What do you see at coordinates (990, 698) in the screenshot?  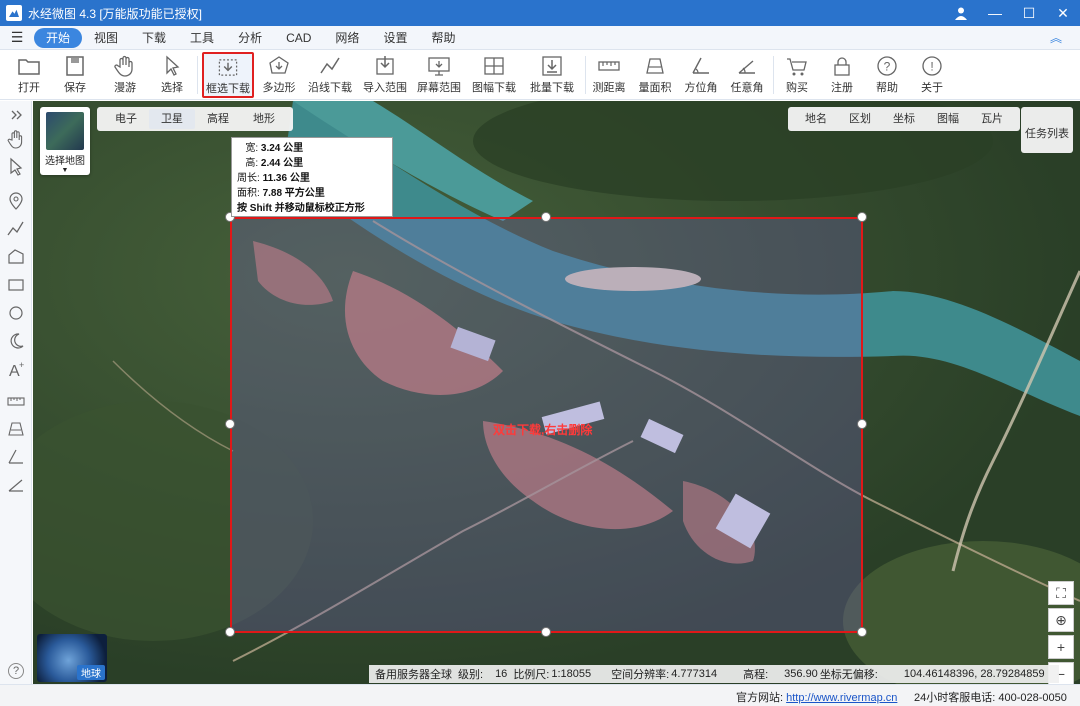 I see `support-phone: 24小时客服电话: 400-028-0050` at bounding box center [990, 698].